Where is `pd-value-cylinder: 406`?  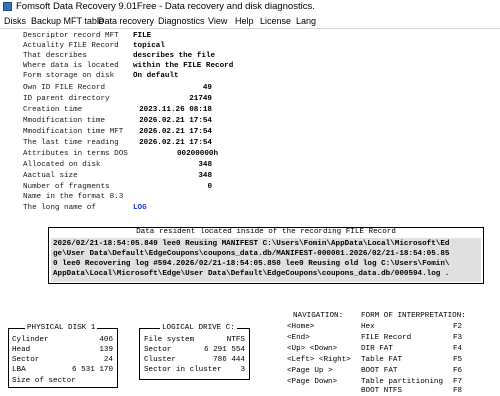
pd-value-cylinder: 406 is located at coordinates (106, 340).